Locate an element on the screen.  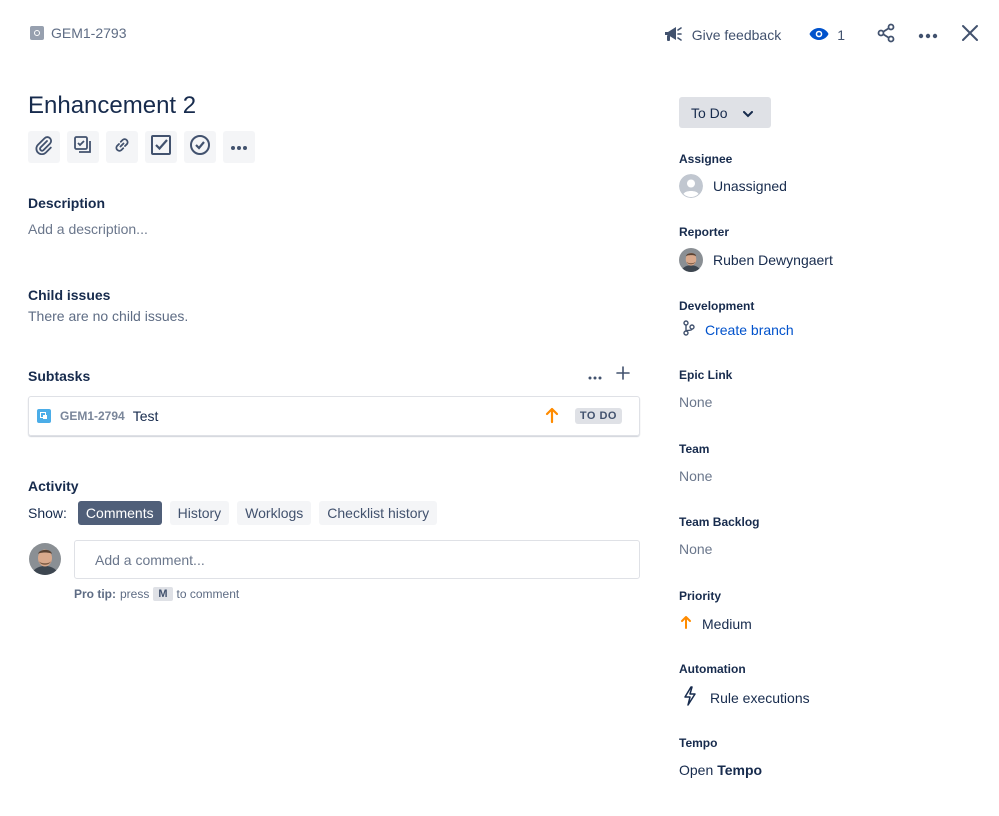
tab-worklogs: Worklogs is located at coordinates (274, 513).